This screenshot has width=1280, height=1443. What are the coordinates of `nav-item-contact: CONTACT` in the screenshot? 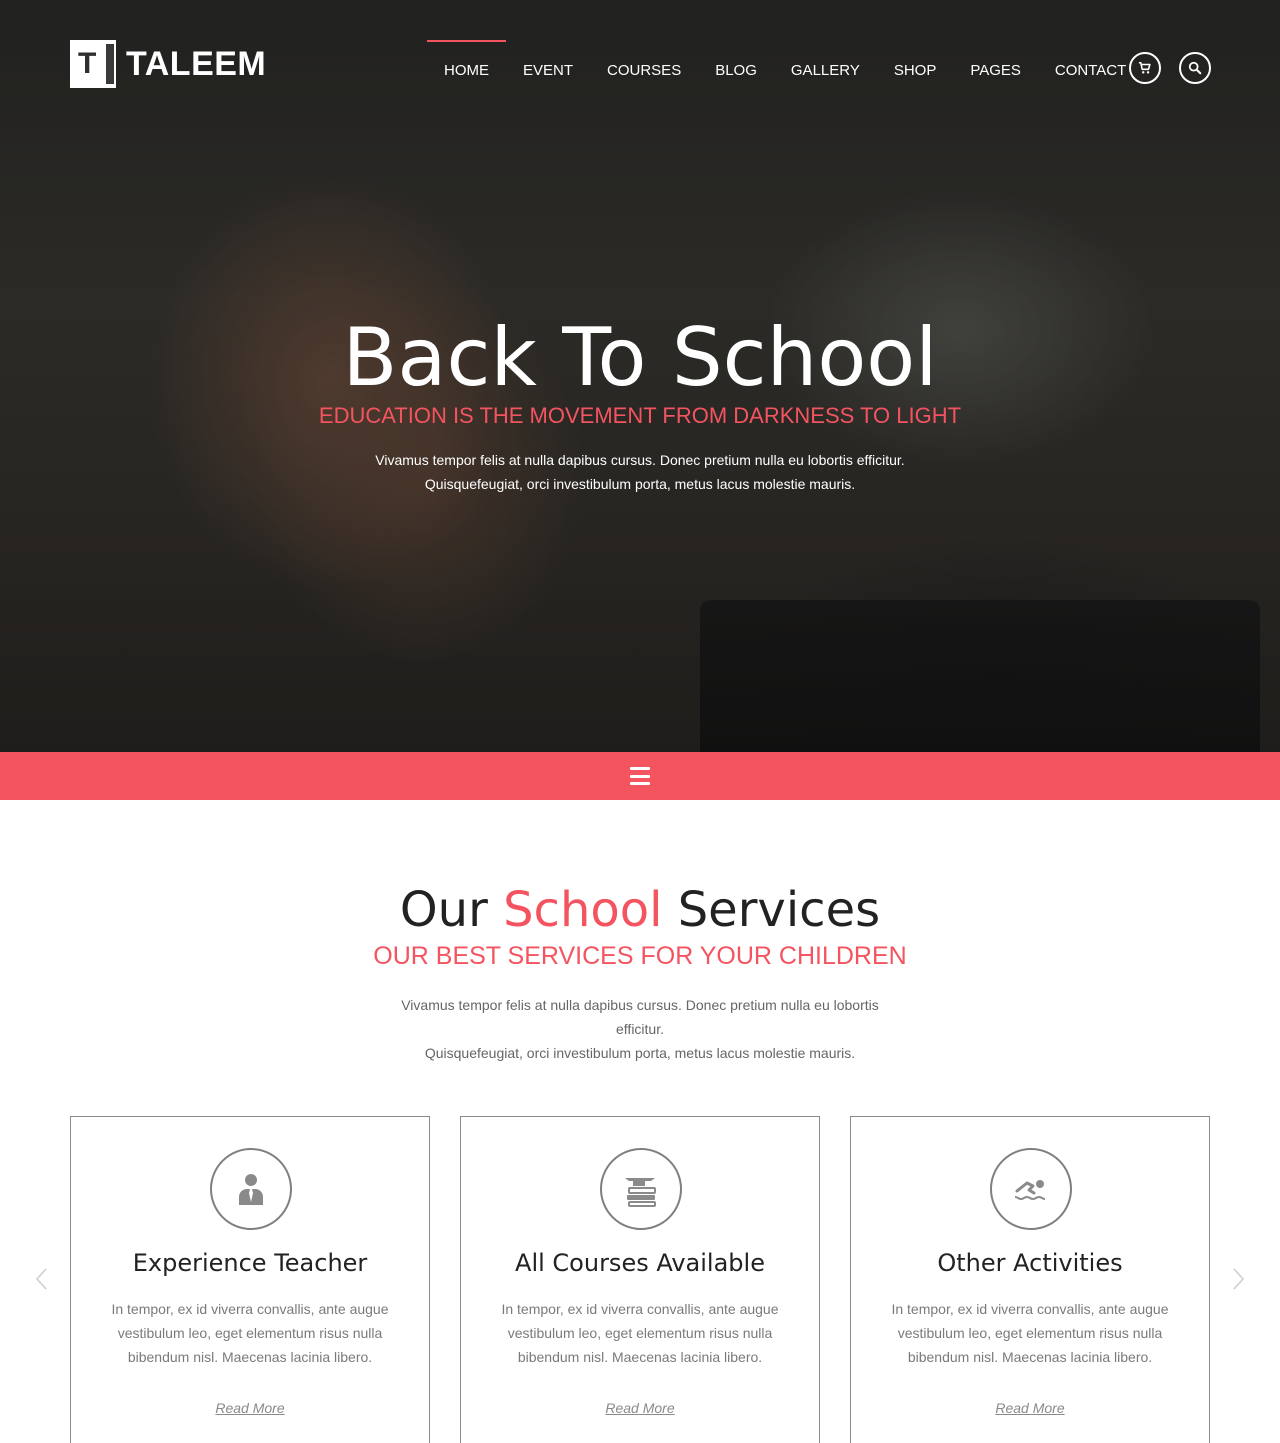 It's located at (1090, 68).